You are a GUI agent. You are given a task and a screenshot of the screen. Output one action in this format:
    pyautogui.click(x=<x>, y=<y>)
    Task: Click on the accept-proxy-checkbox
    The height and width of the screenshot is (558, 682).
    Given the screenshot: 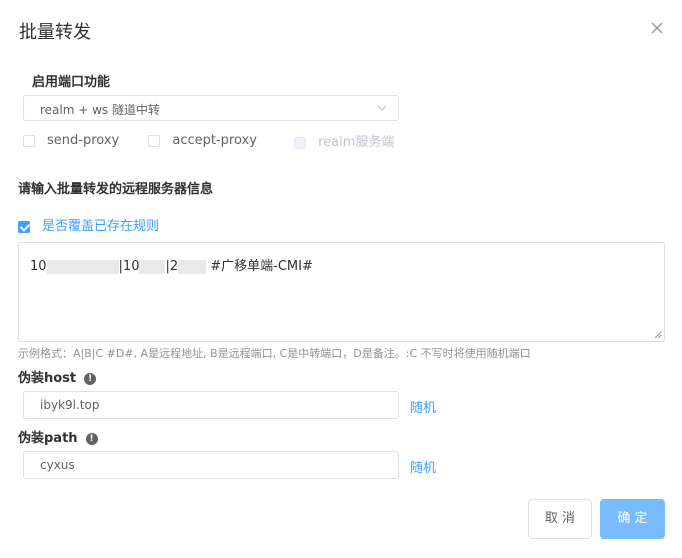 What is the action you would take?
    pyautogui.click(x=154, y=140)
    